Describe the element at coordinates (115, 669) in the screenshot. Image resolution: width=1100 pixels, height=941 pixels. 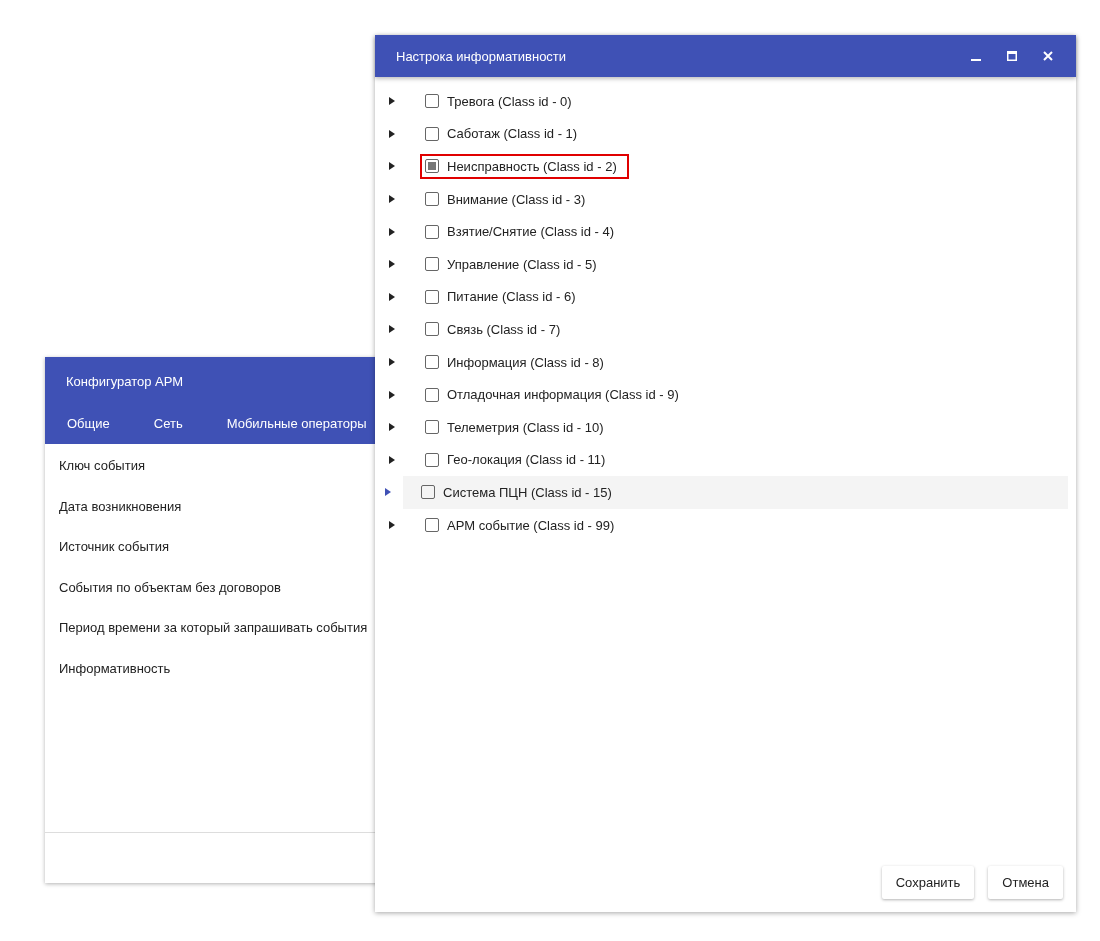
I see `field-label: Информативность` at that location.